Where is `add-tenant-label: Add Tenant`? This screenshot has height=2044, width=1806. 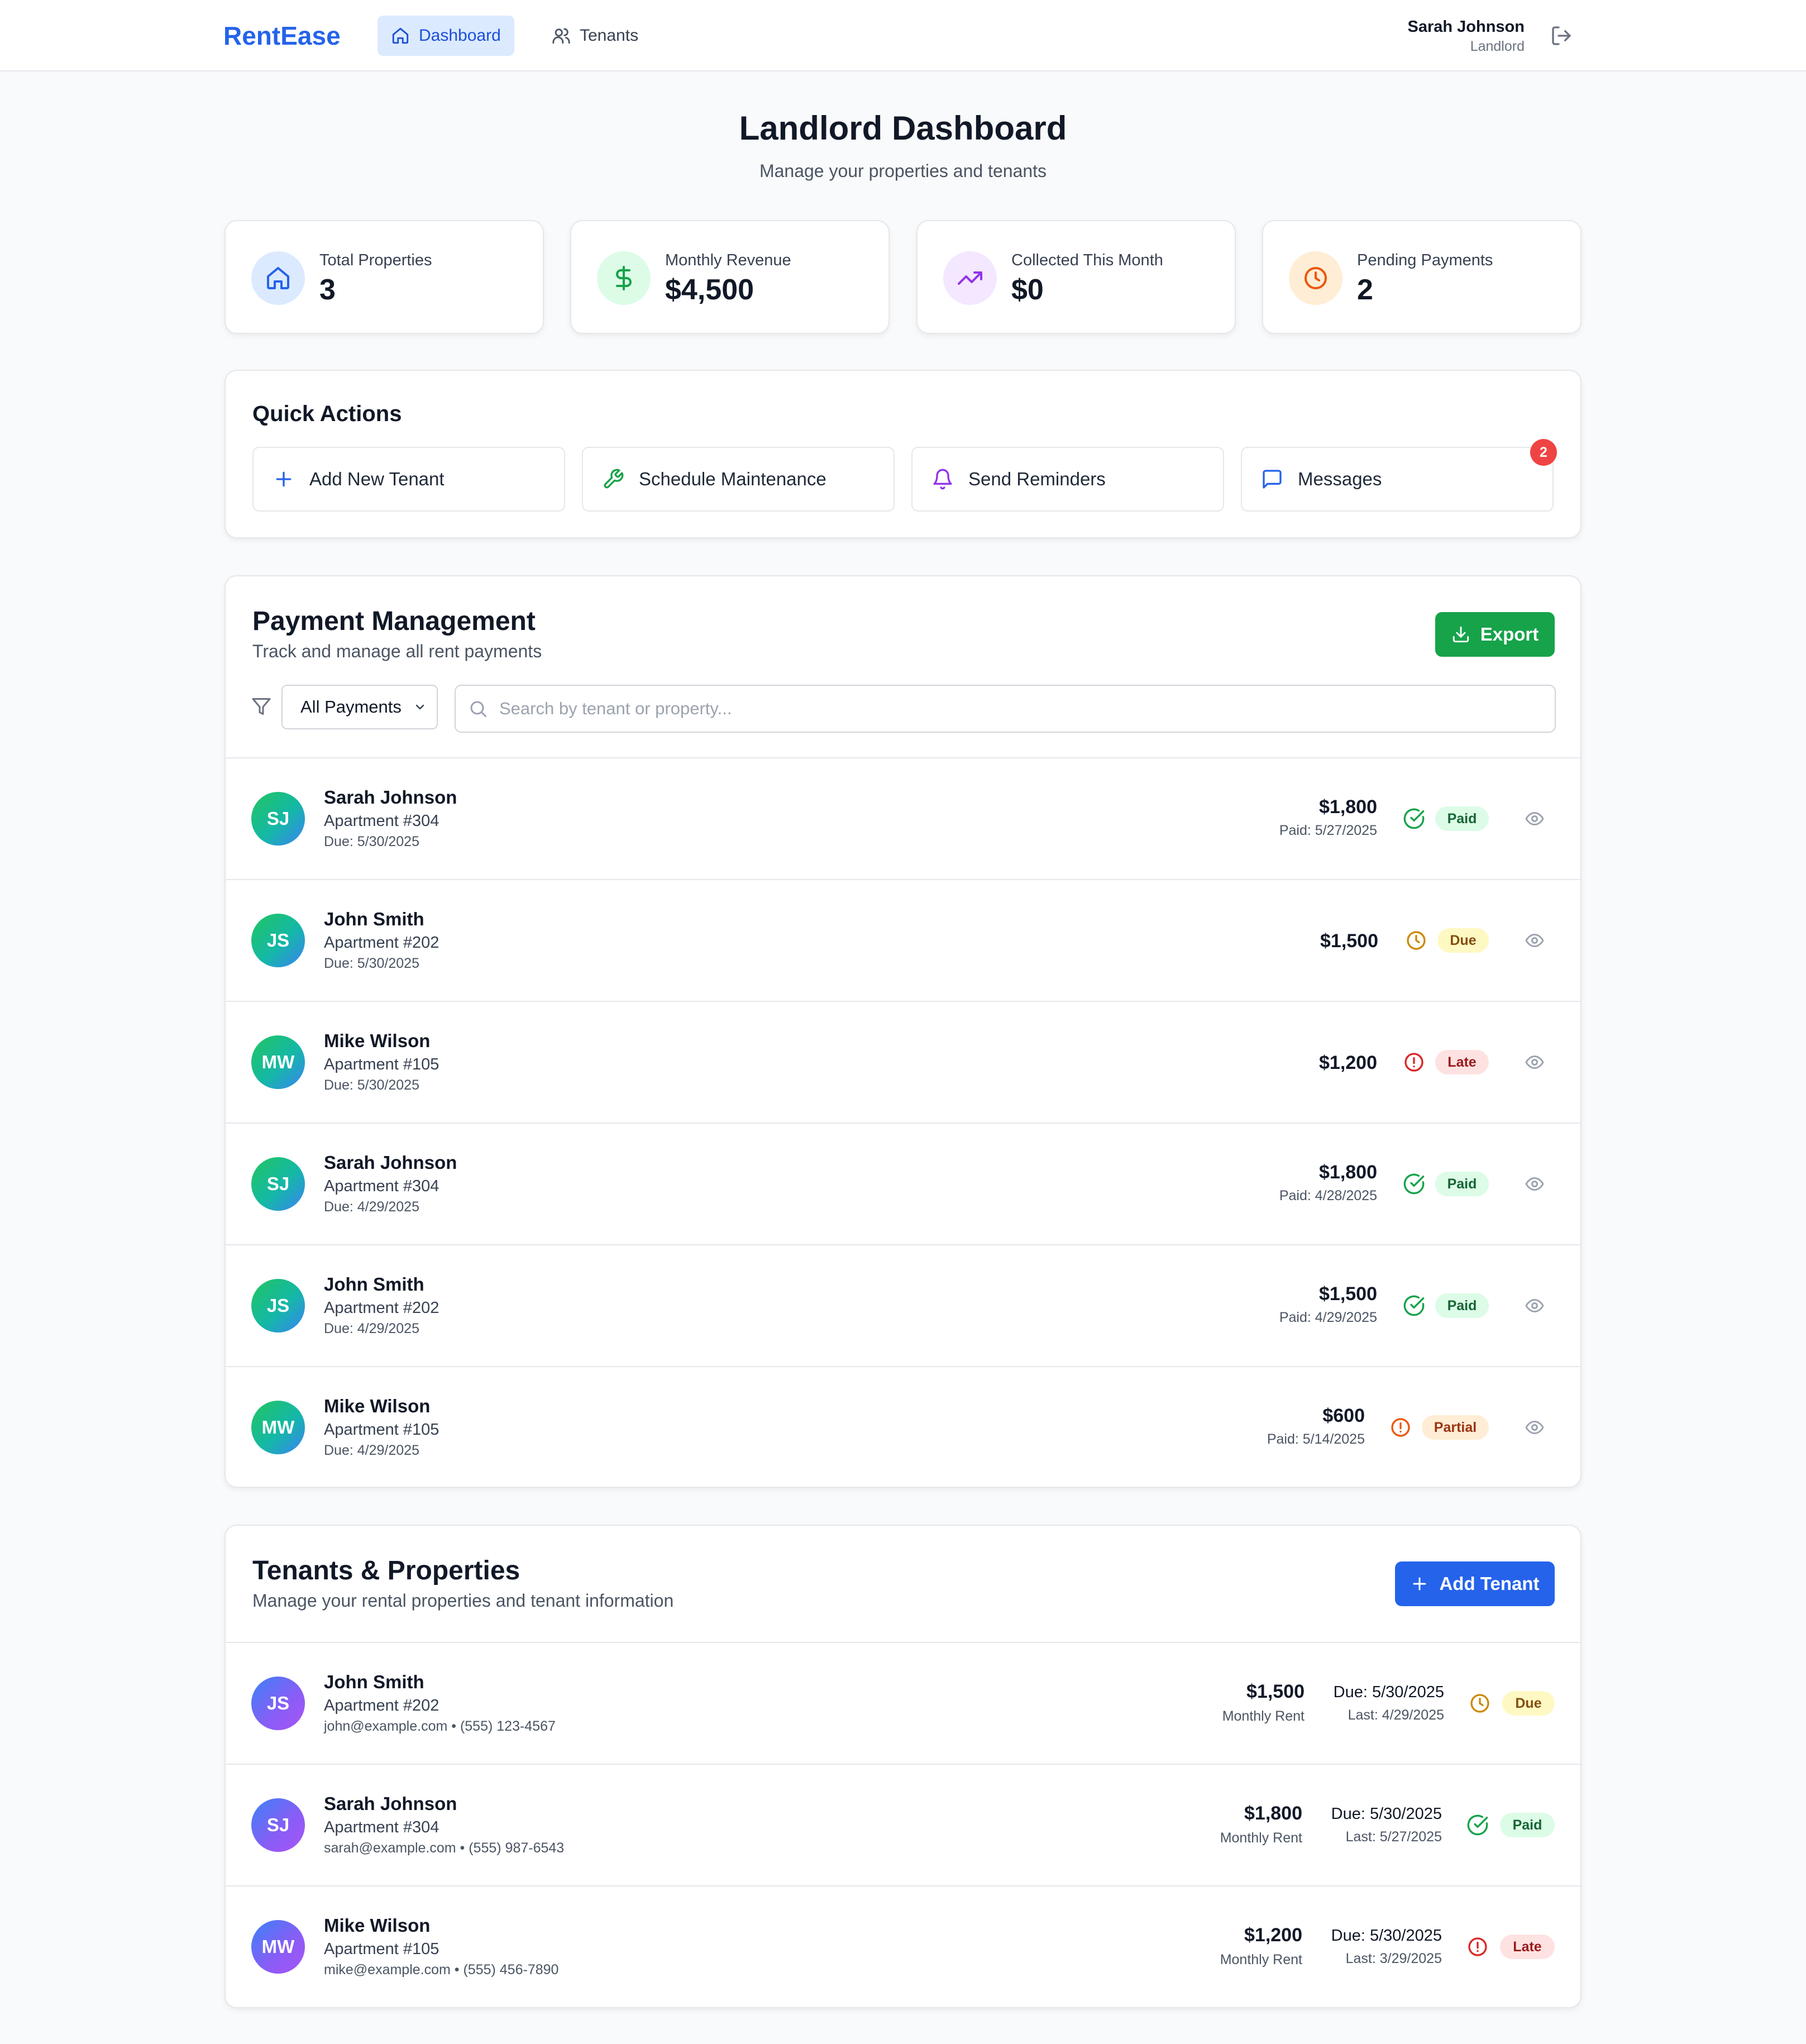
add-tenant-label: Add Tenant is located at coordinates (1489, 1583).